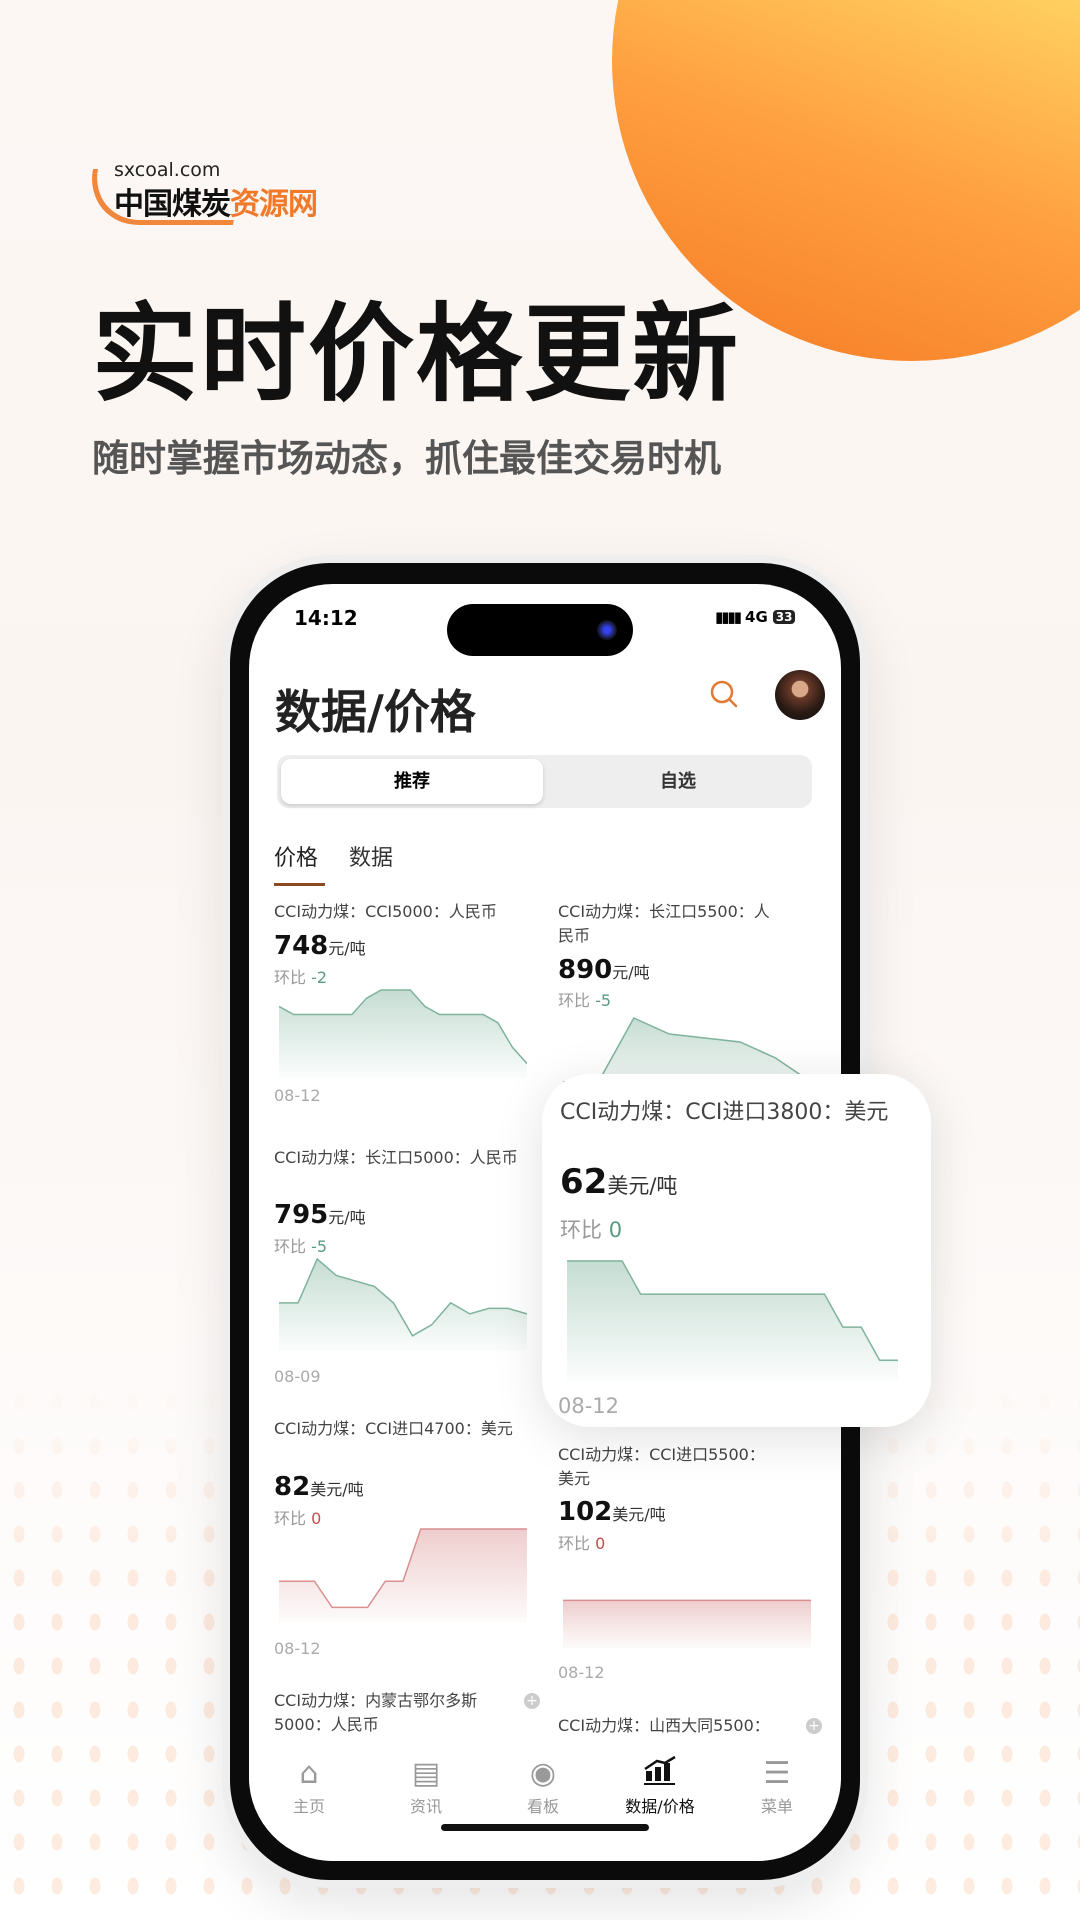  What do you see at coordinates (216, 204) in the screenshot?
I see `logo-name: 中国煤炭资源网` at bounding box center [216, 204].